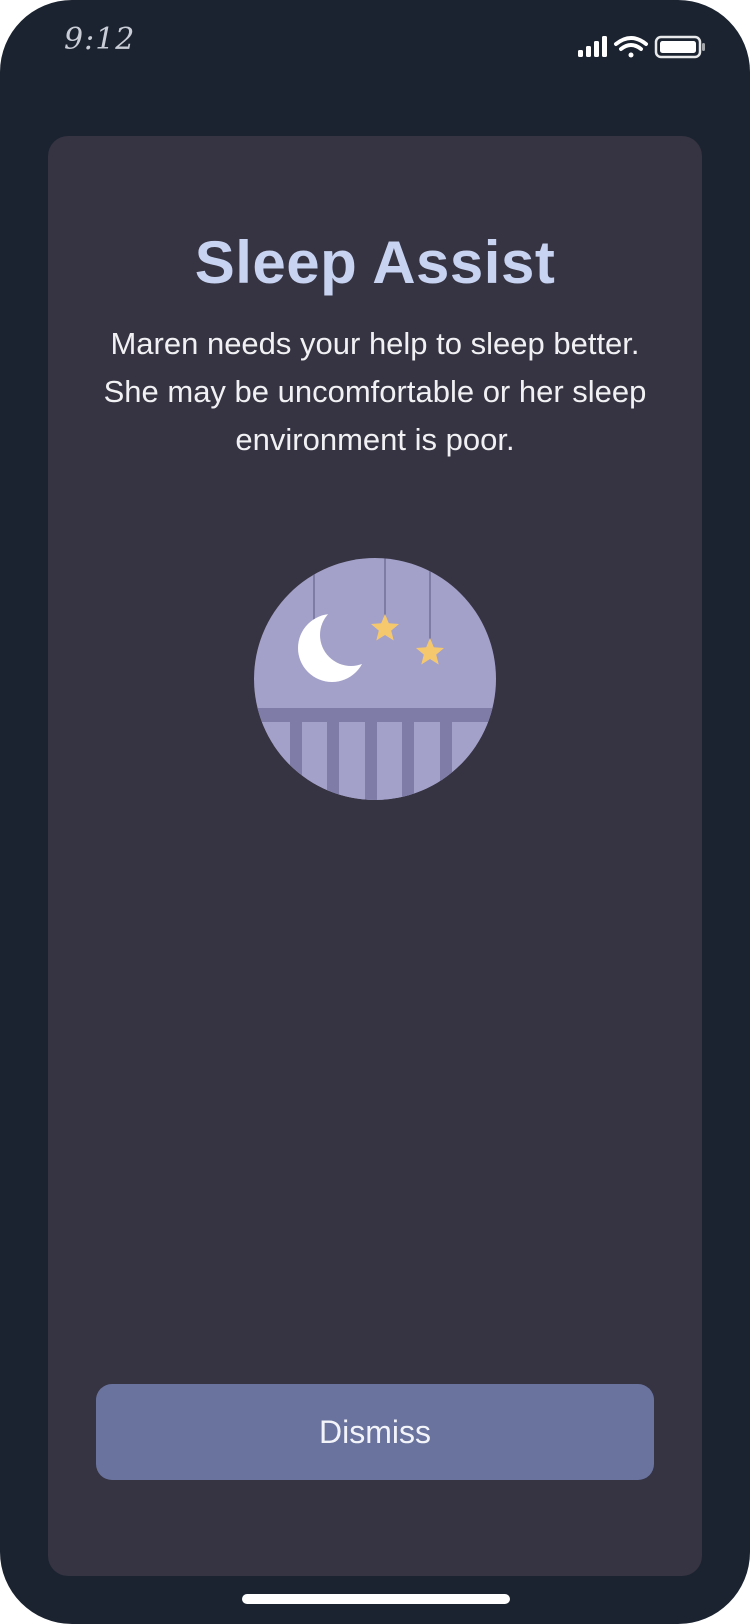  Describe the element at coordinates (592, 46) in the screenshot. I see `cellular-signal-icon` at that location.